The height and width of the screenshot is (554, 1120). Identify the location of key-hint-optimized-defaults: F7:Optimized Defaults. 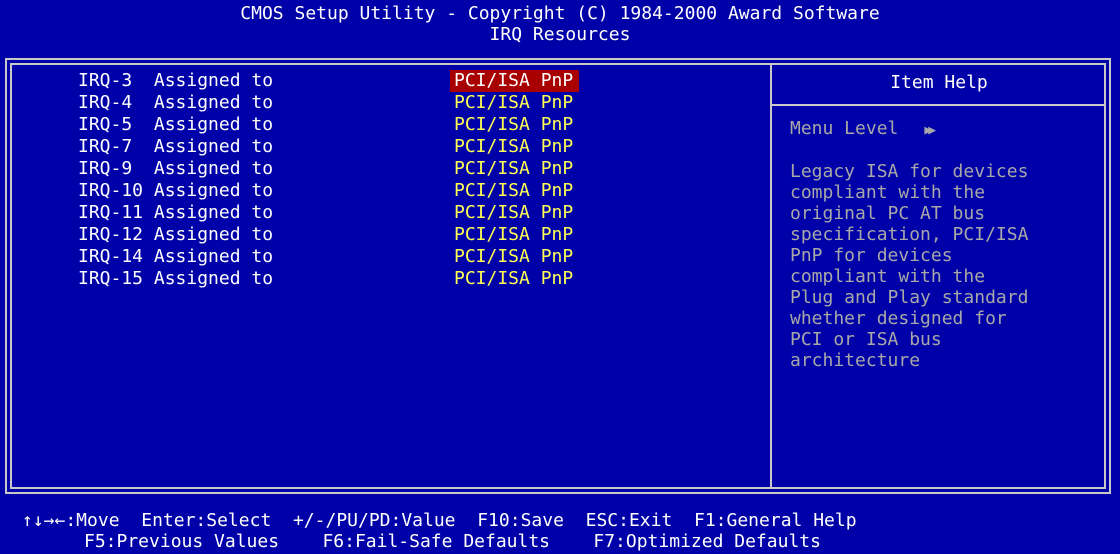
(707, 541).